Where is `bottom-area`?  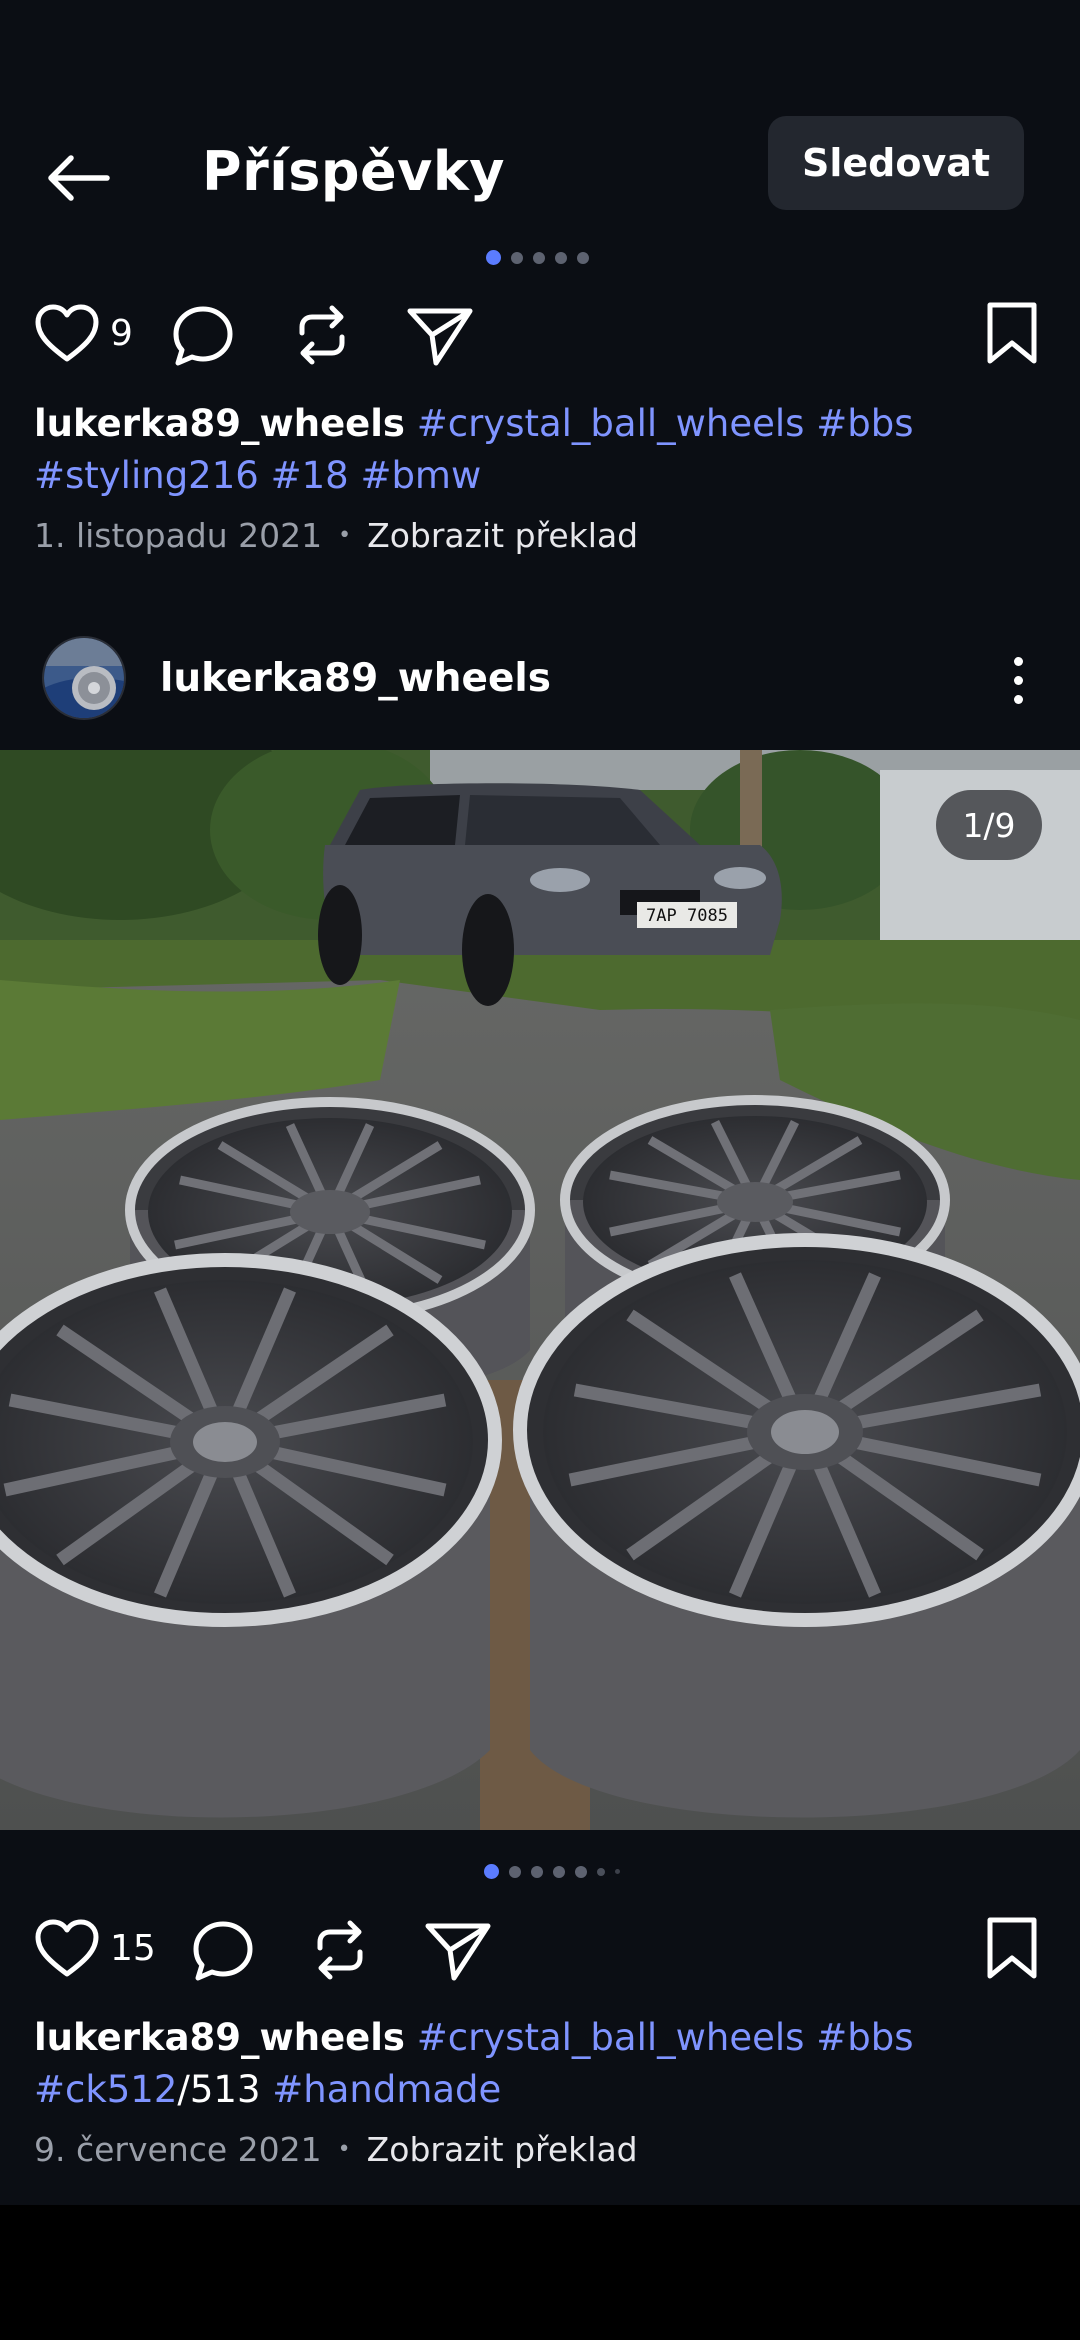 bottom-area is located at coordinates (540, 2272).